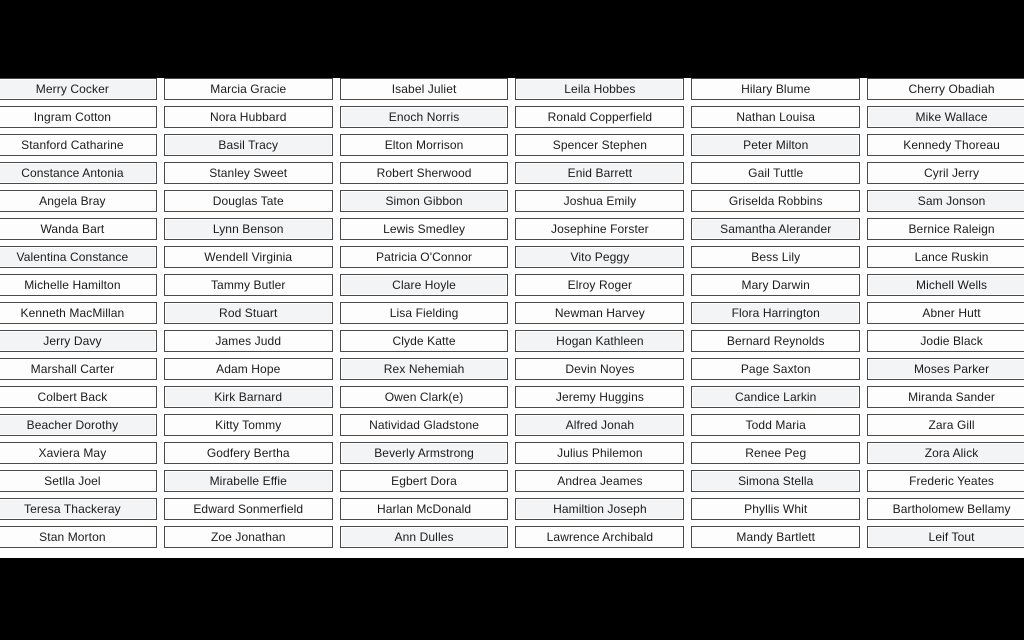 The height and width of the screenshot is (640, 1024). What do you see at coordinates (600, 117) in the screenshot?
I see `name-cell: Ronald Copperfield` at bounding box center [600, 117].